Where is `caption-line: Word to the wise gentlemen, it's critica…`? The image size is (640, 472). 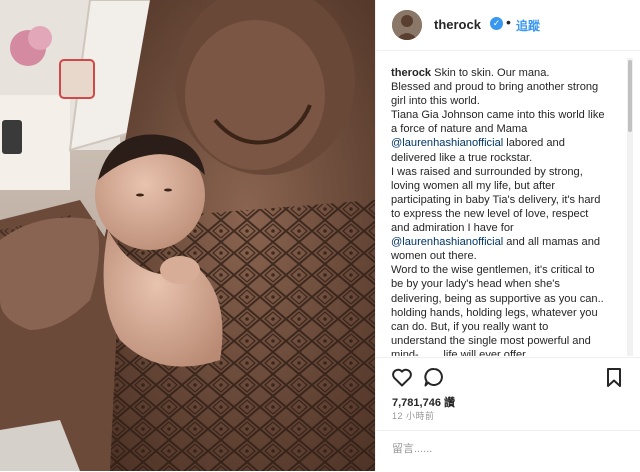
caption-line: Word to the wise gentlemen, it's critica… is located at coordinates (511, 270).